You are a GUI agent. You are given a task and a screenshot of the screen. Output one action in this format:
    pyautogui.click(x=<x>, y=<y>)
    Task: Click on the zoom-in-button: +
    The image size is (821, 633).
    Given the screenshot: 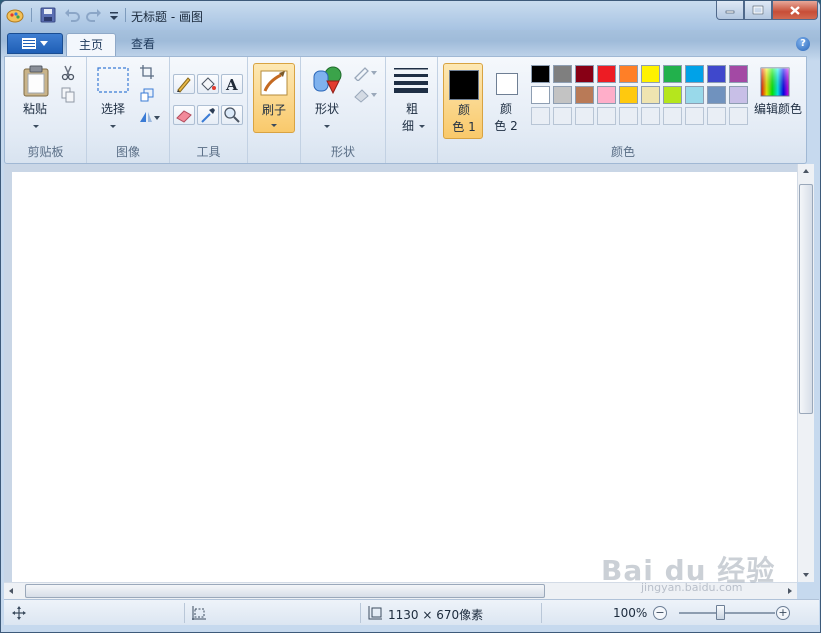 What is the action you would take?
    pyautogui.click(x=783, y=613)
    